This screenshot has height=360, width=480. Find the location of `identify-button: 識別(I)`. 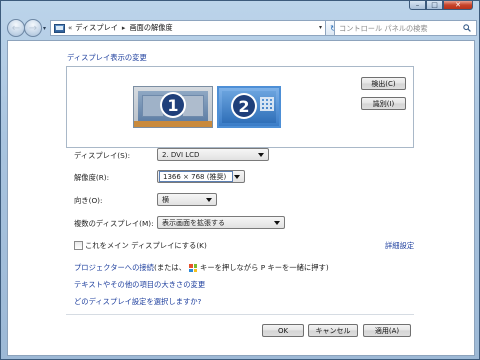

identify-button: 識別(I) is located at coordinates (383, 103).